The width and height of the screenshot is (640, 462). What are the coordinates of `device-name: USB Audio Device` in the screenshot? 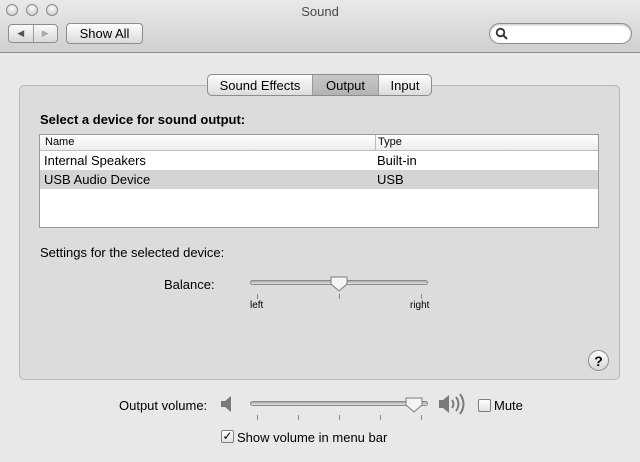 It's located at (97, 179).